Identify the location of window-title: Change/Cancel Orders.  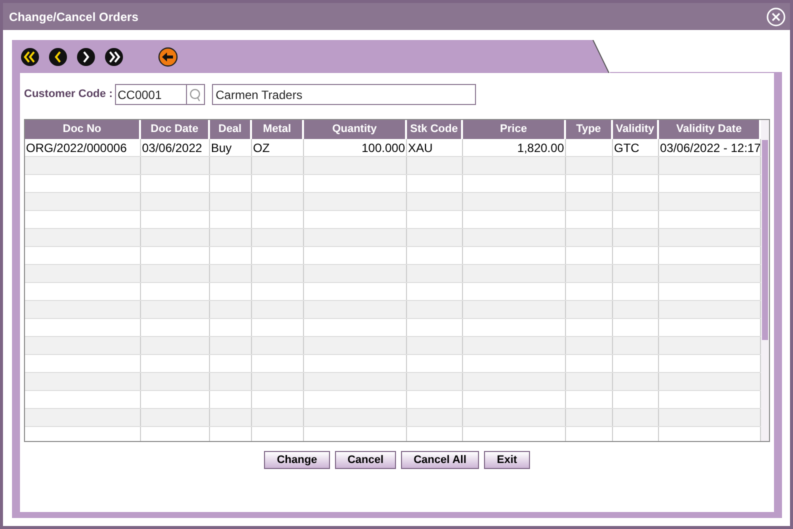
(73, 17).